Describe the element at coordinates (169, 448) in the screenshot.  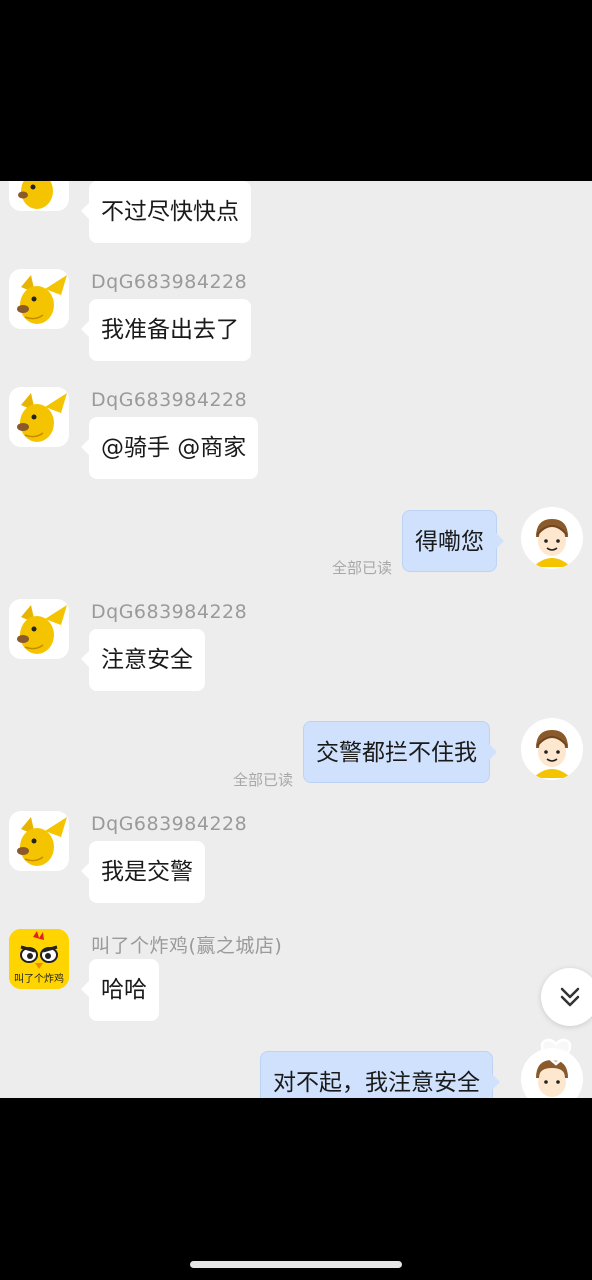
I see `message-bubble: @骑手 @商家` at that location.